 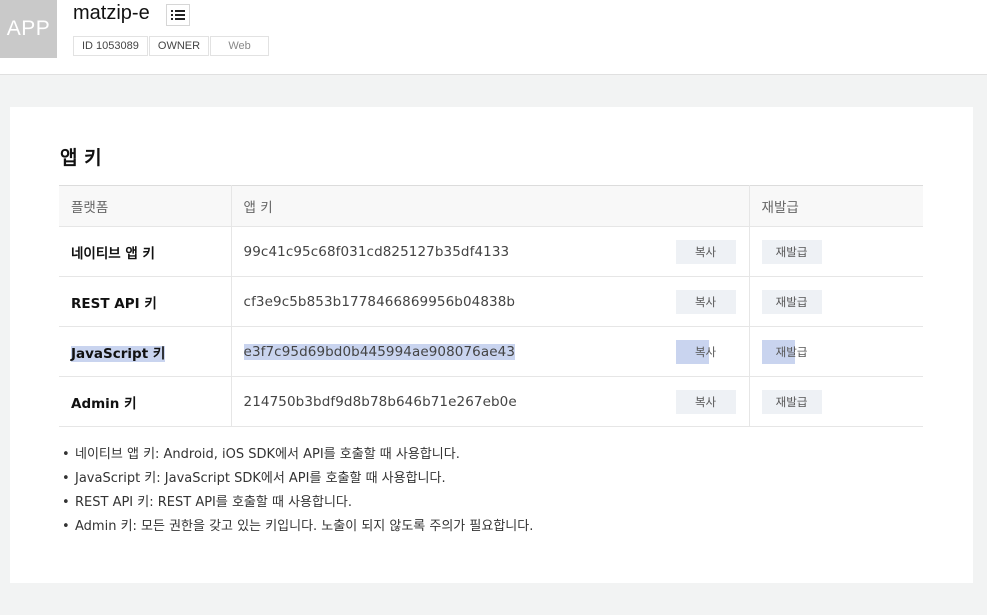 I want to click on app-menu-button, so click(x=178, y=15).